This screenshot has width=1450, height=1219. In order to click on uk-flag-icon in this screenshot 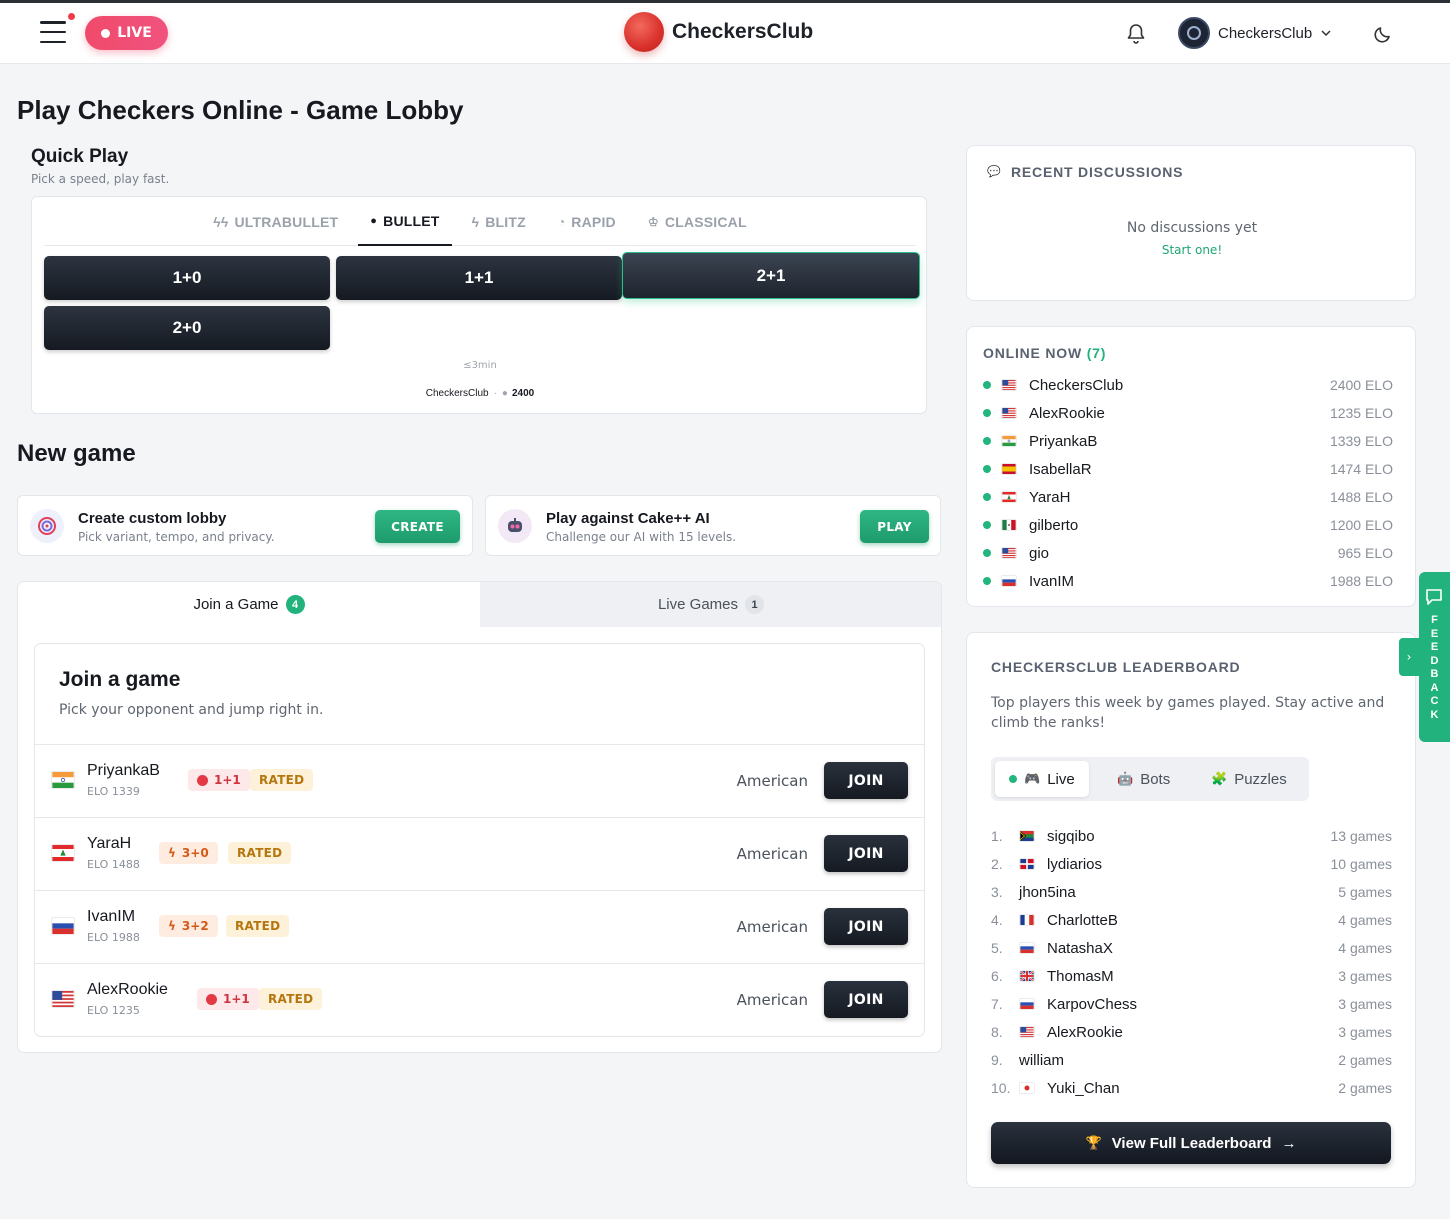, I will do `click(1027, 976)`.